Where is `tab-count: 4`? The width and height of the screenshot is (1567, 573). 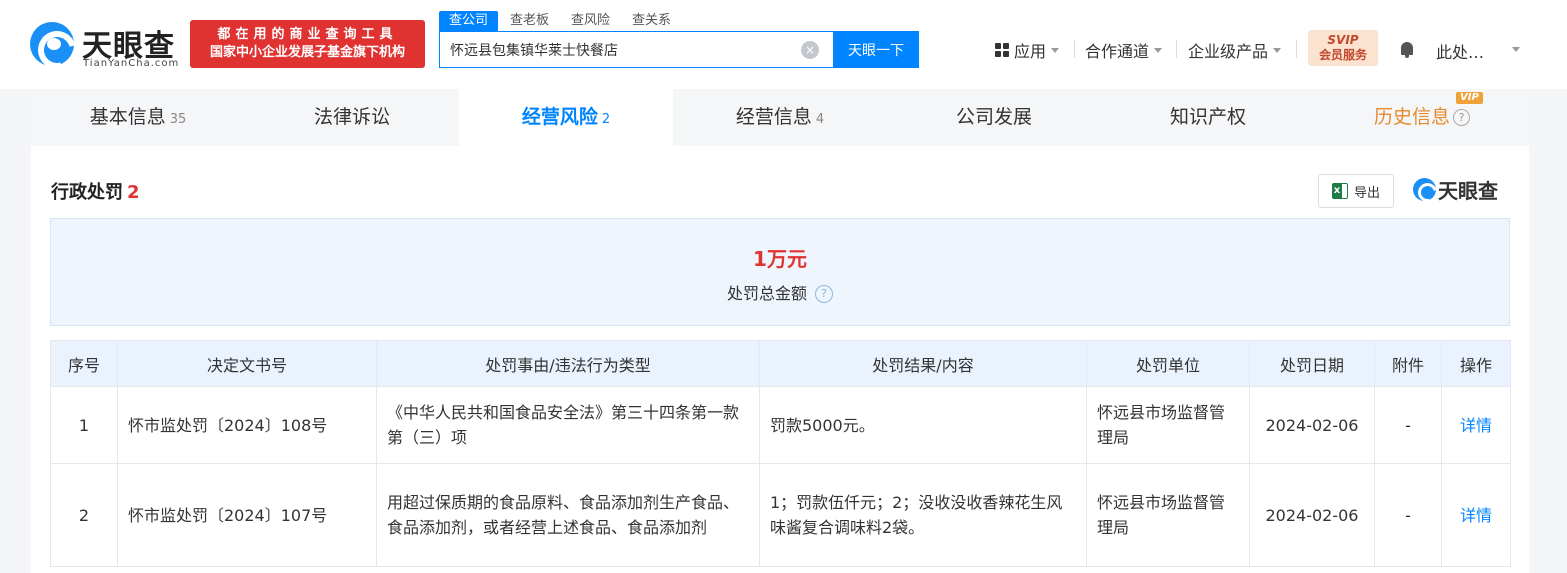
tab-count: 4 is located at coordinates (820, 119).